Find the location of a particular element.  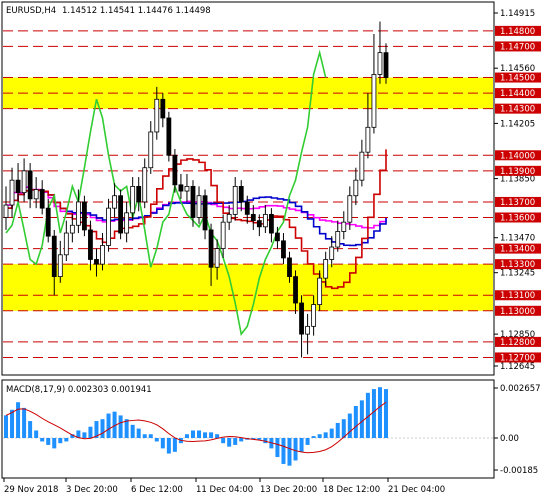

level-label-text: 1.13700 is located at coordinates (517, 203).